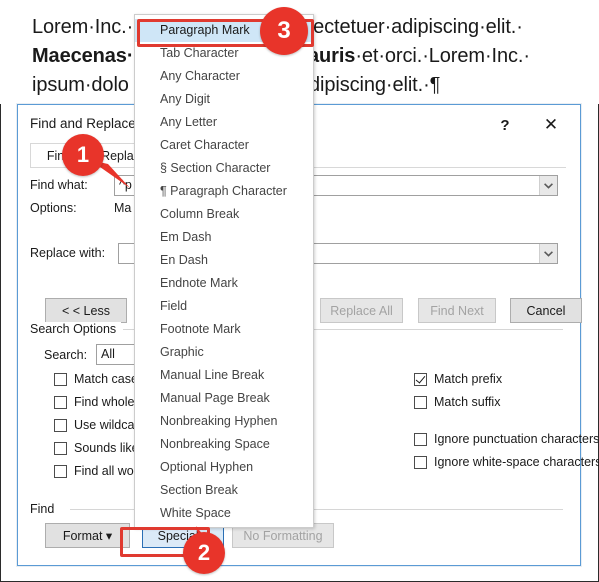 The height and width of the screenshot is (582, 599). I want to click on menu-item-en-dash: En Dash, so click(224, 260).